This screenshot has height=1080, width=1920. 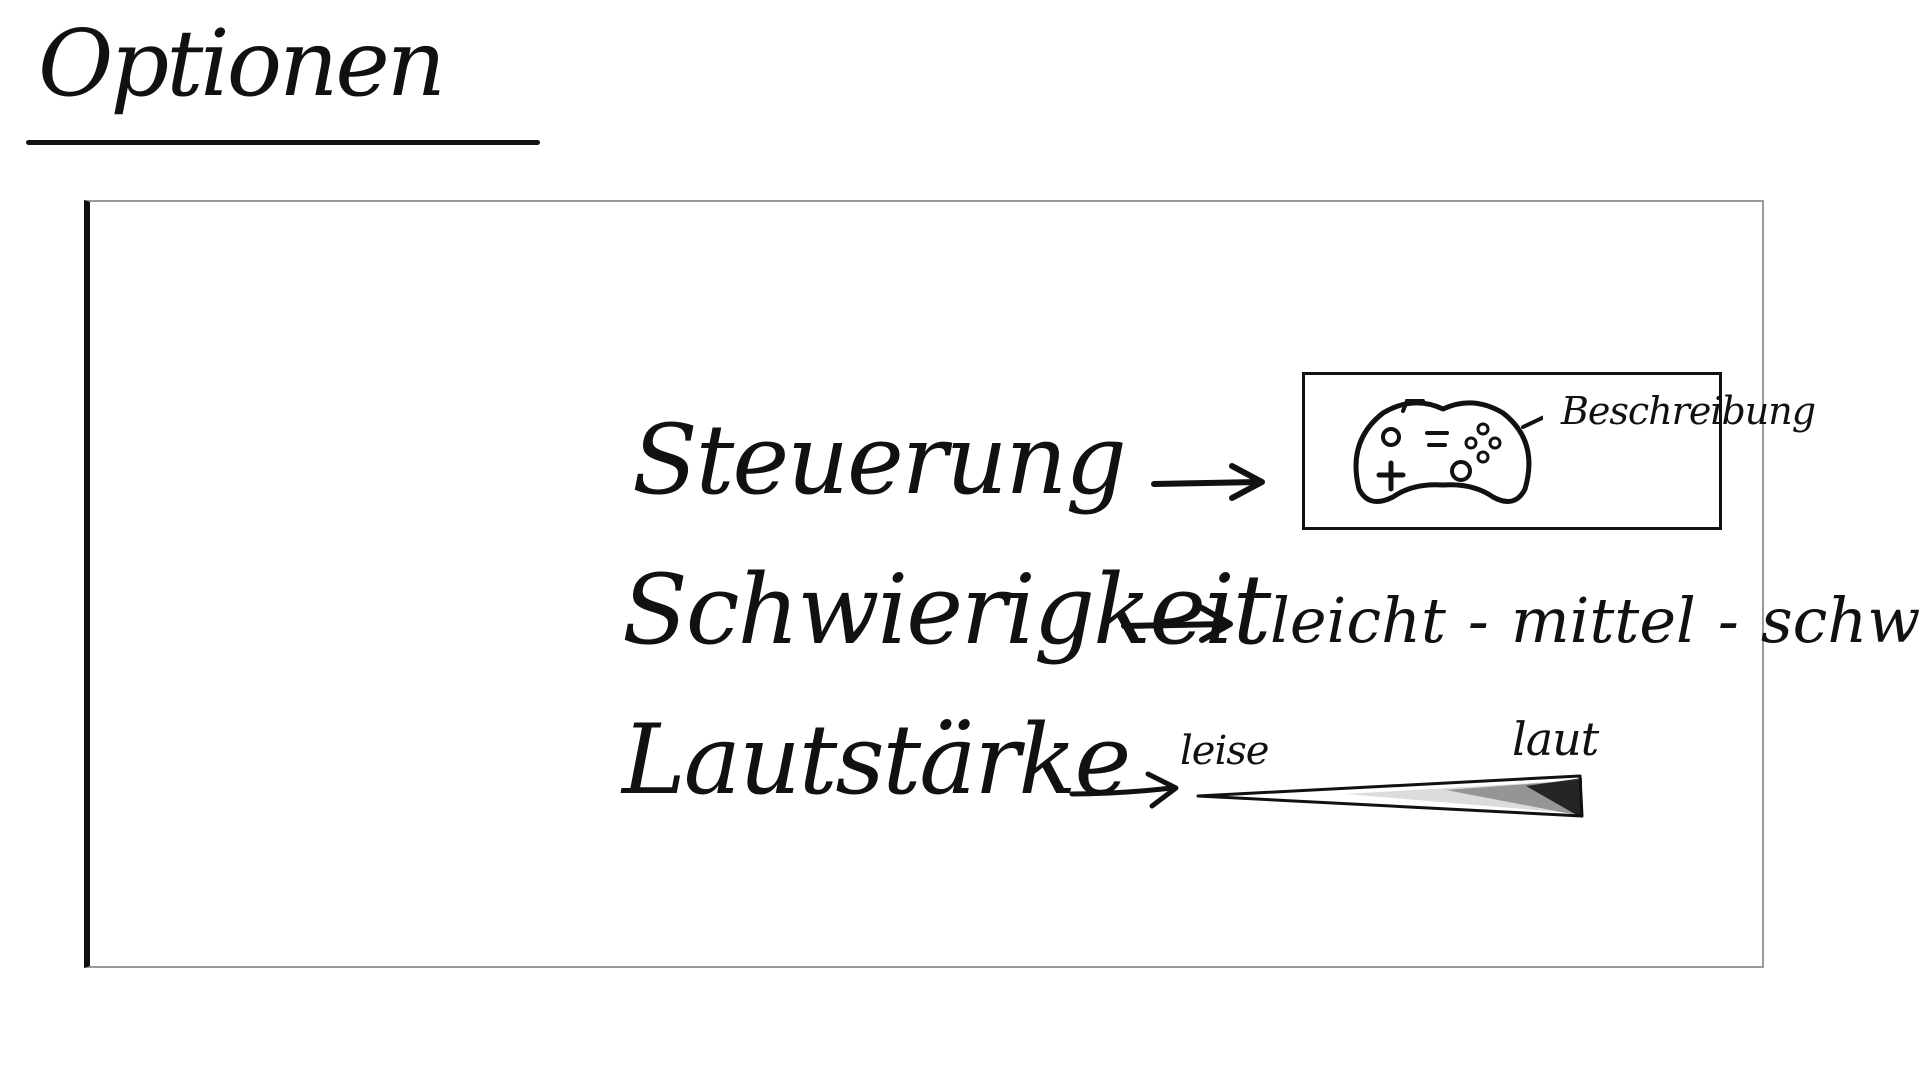 What do you see at coordinates (1688, 411) in the screenshot?
I see `controls-description-label: Beschreibung` at bounding box center [1688, 411].